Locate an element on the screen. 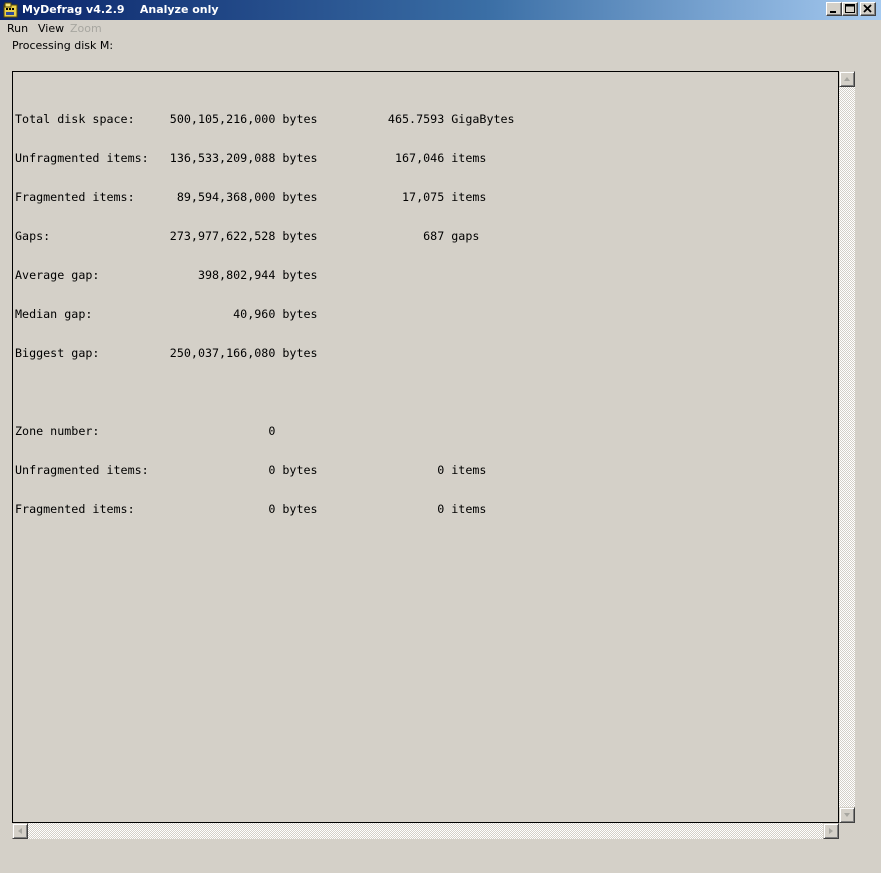 The height and width of the screenshot is (873, 881). vertical-scrollbar is located at coordinates (847, 447).